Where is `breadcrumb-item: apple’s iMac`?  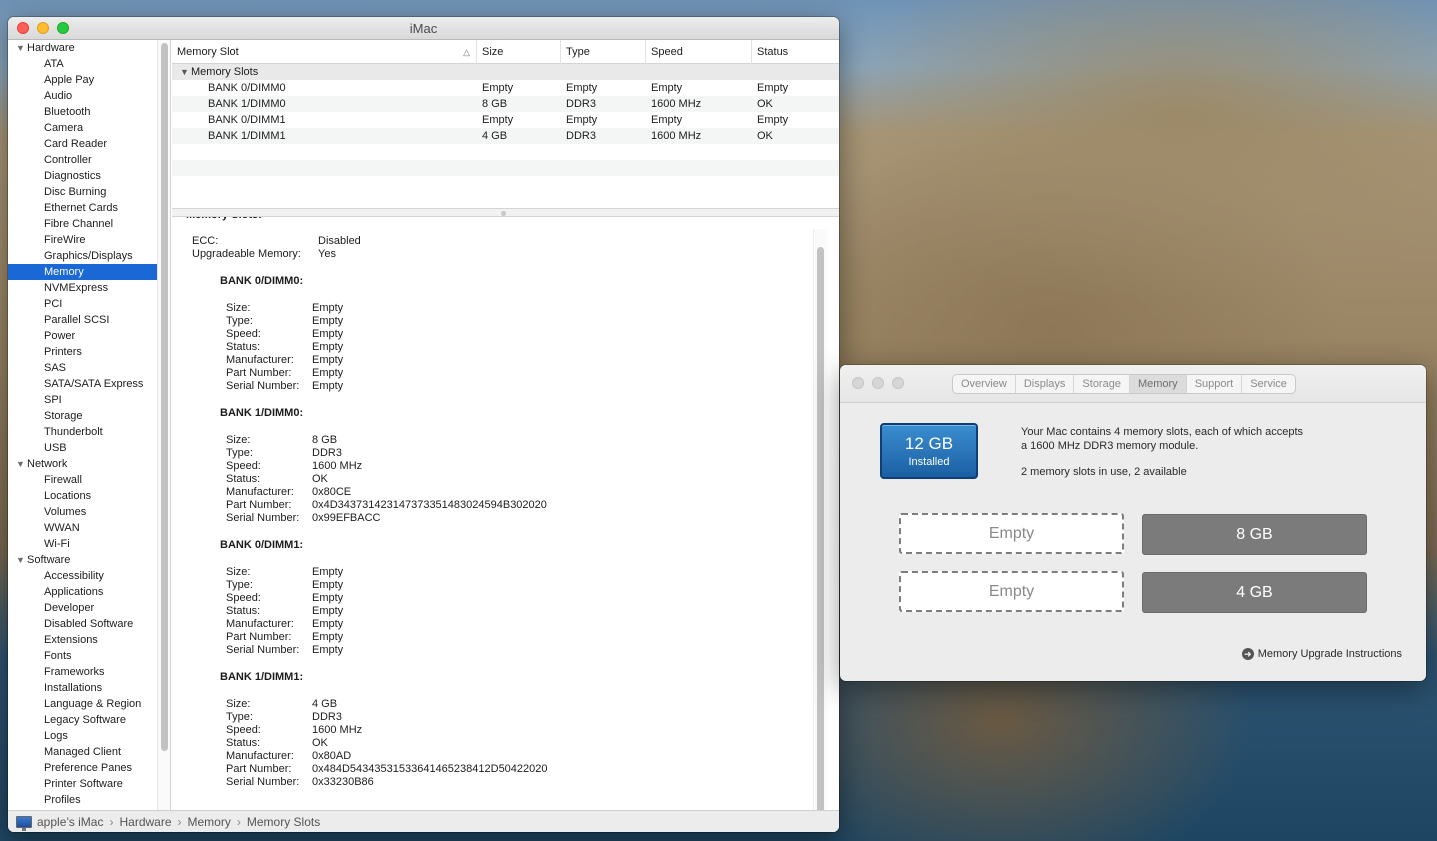 breadcrumb-item: apple’s iMac is located at coordinates (70, 822).